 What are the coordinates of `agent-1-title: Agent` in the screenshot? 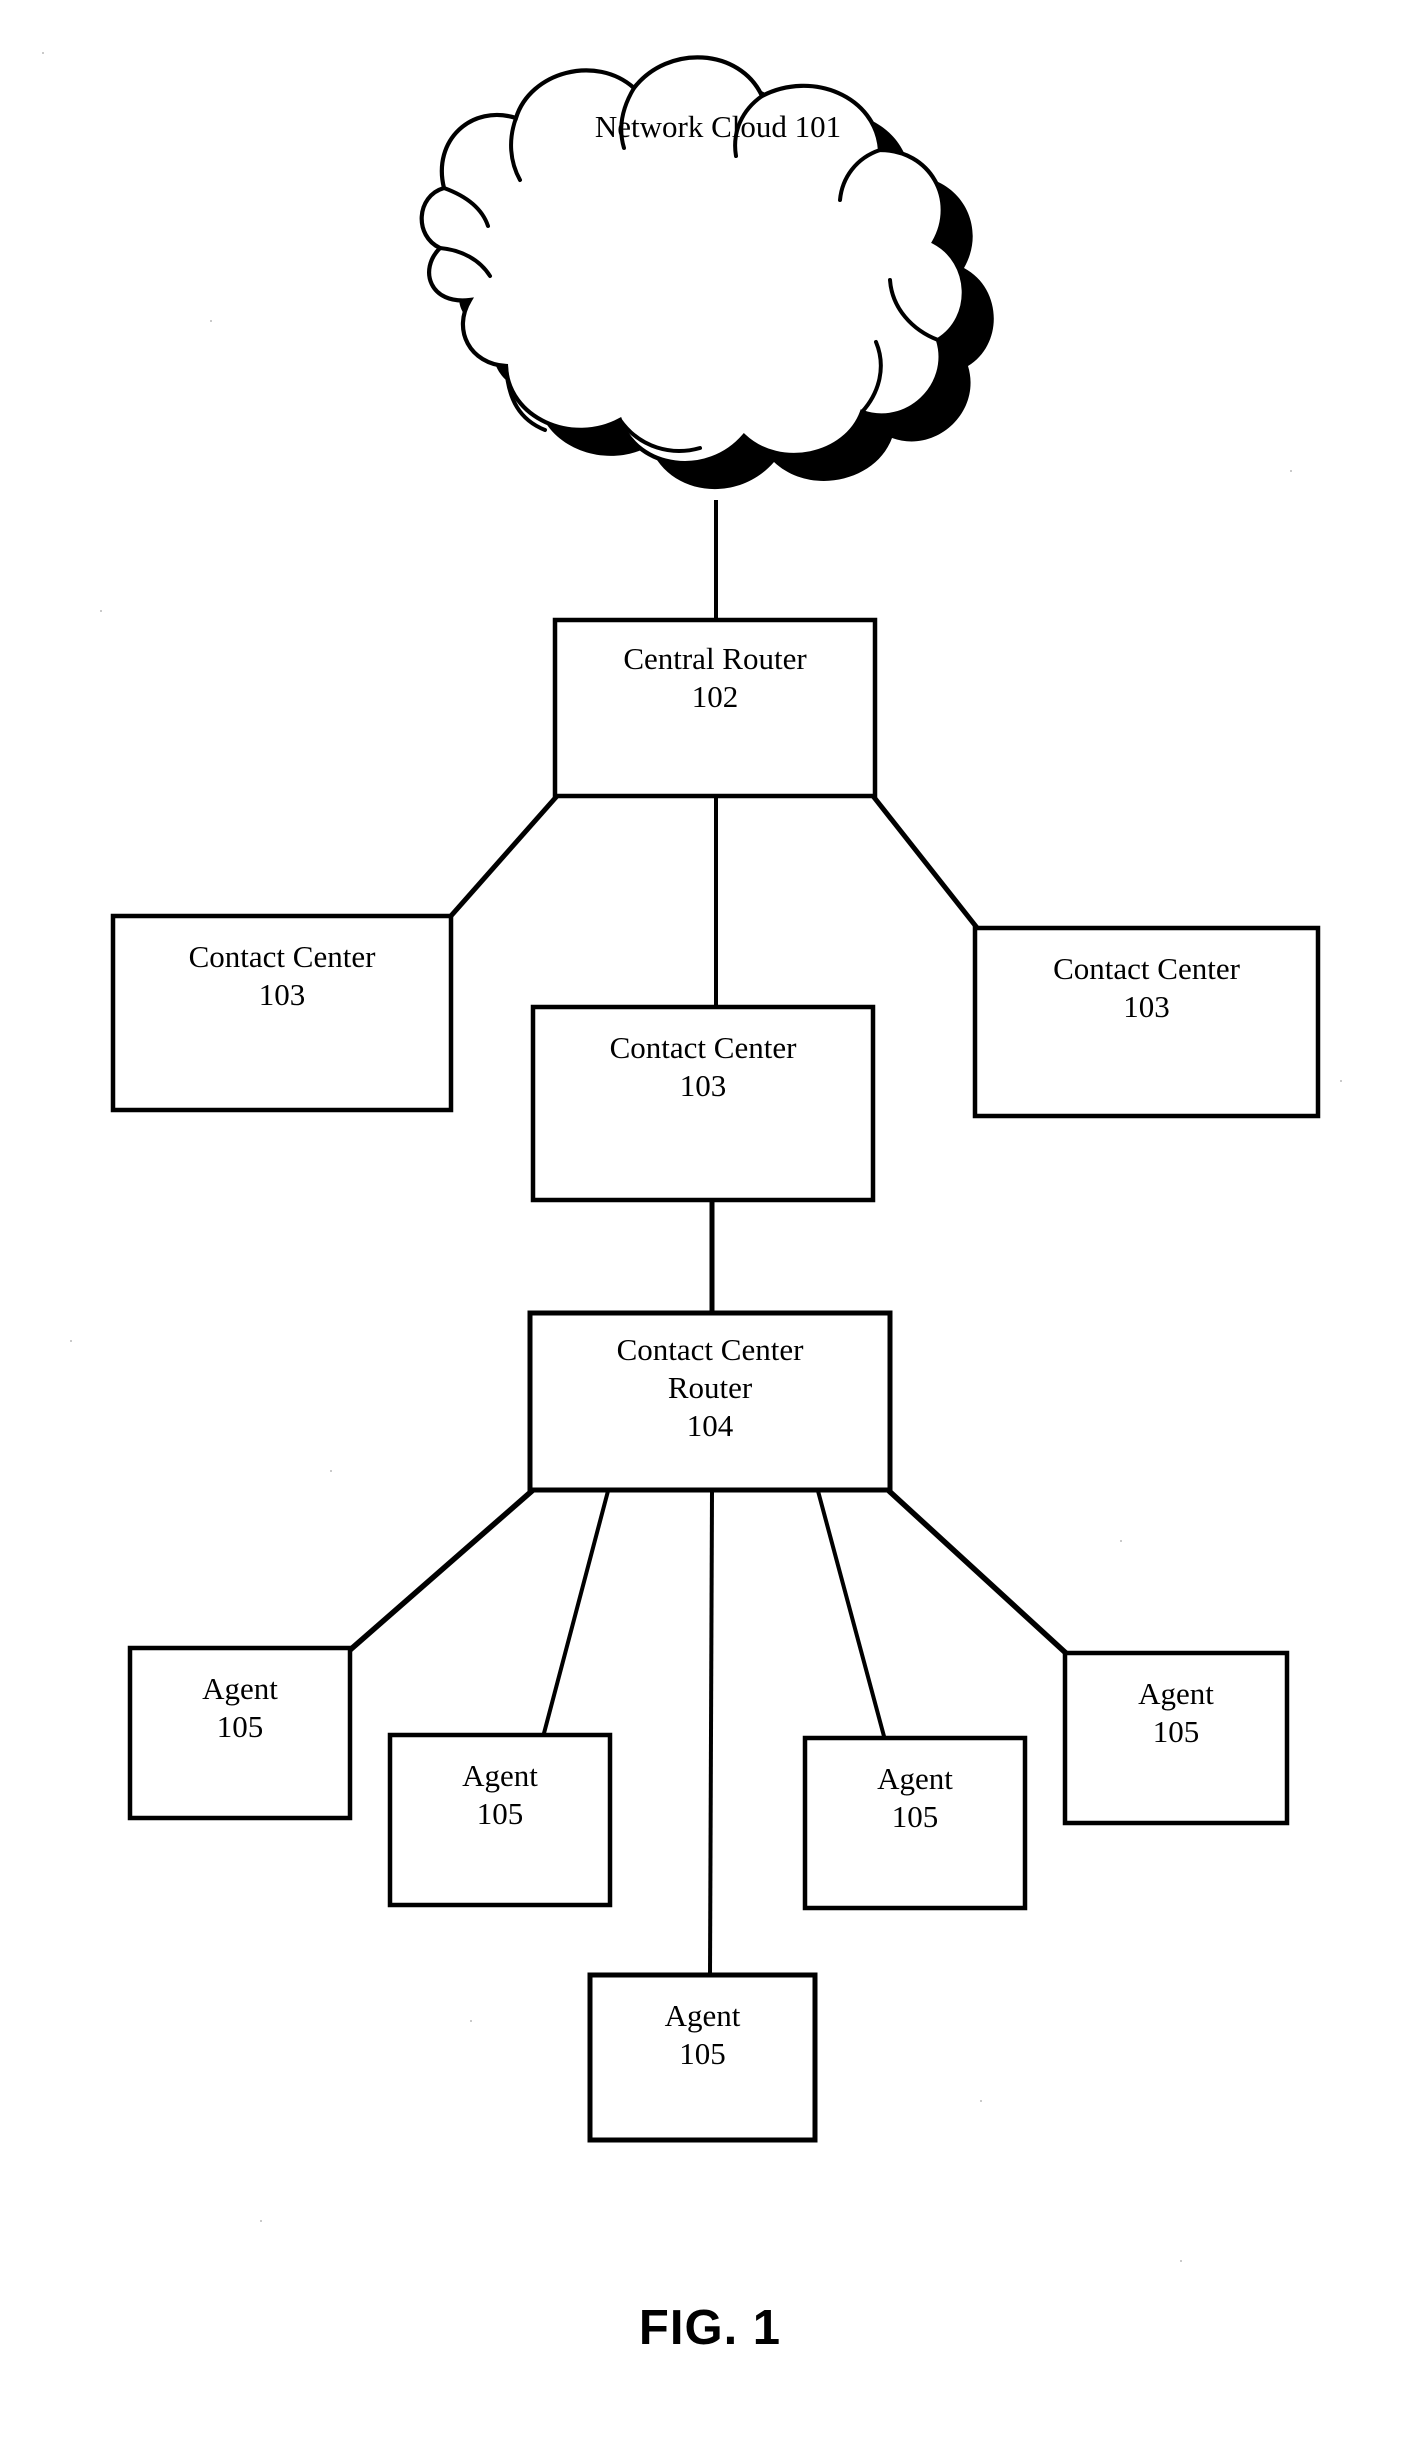 It's located at (240, 1688).